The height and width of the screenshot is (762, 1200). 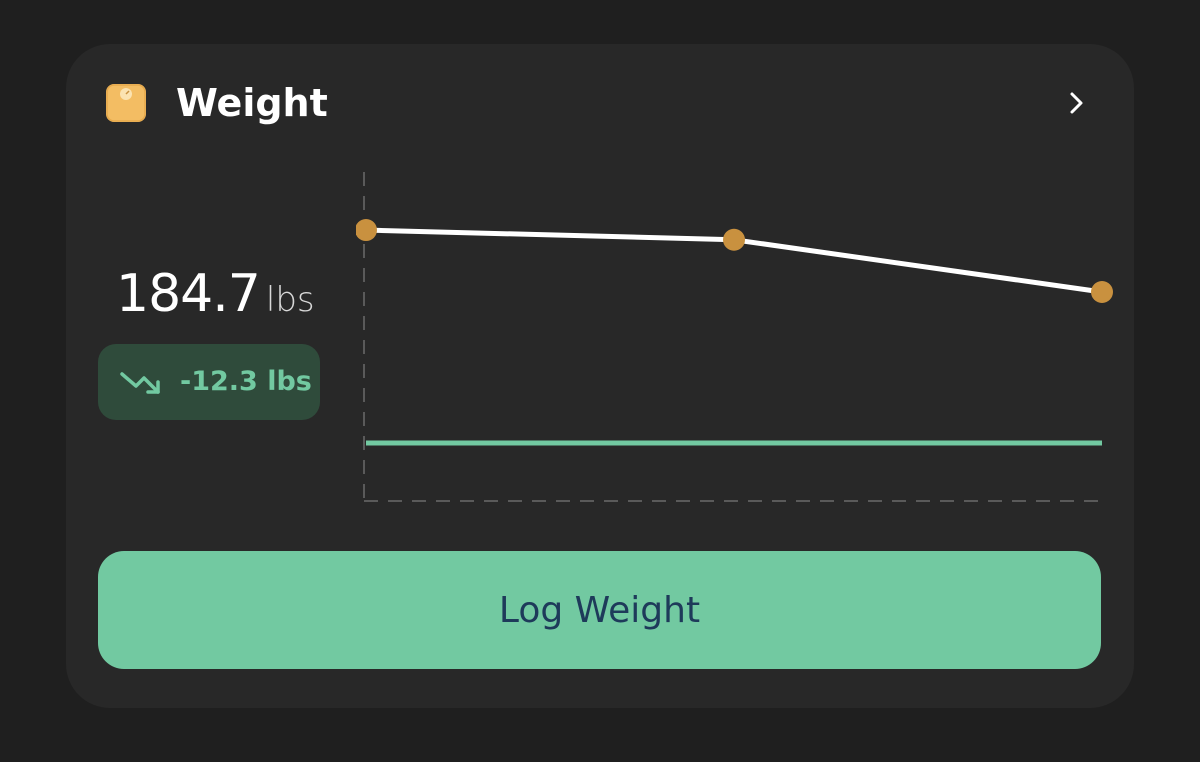 I want to click on weight-change-badge: -12.3 lbs, so click(x=209, y=382).